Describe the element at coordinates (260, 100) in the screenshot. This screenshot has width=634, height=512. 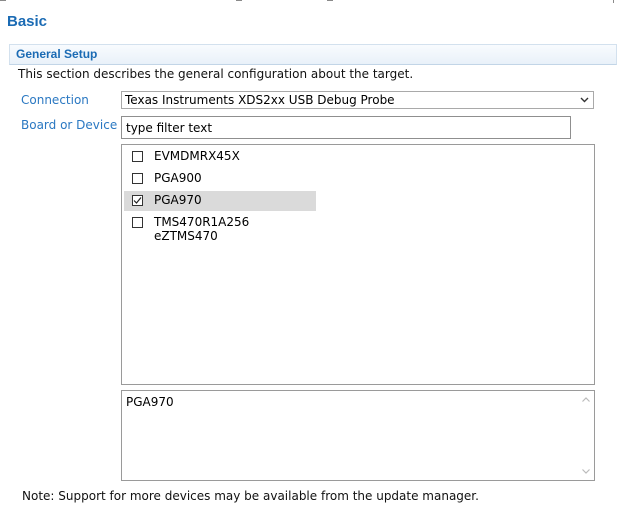
I see `connection-selected-value: Texas Instruments XDS2xx USB Debug Probe` at that location.